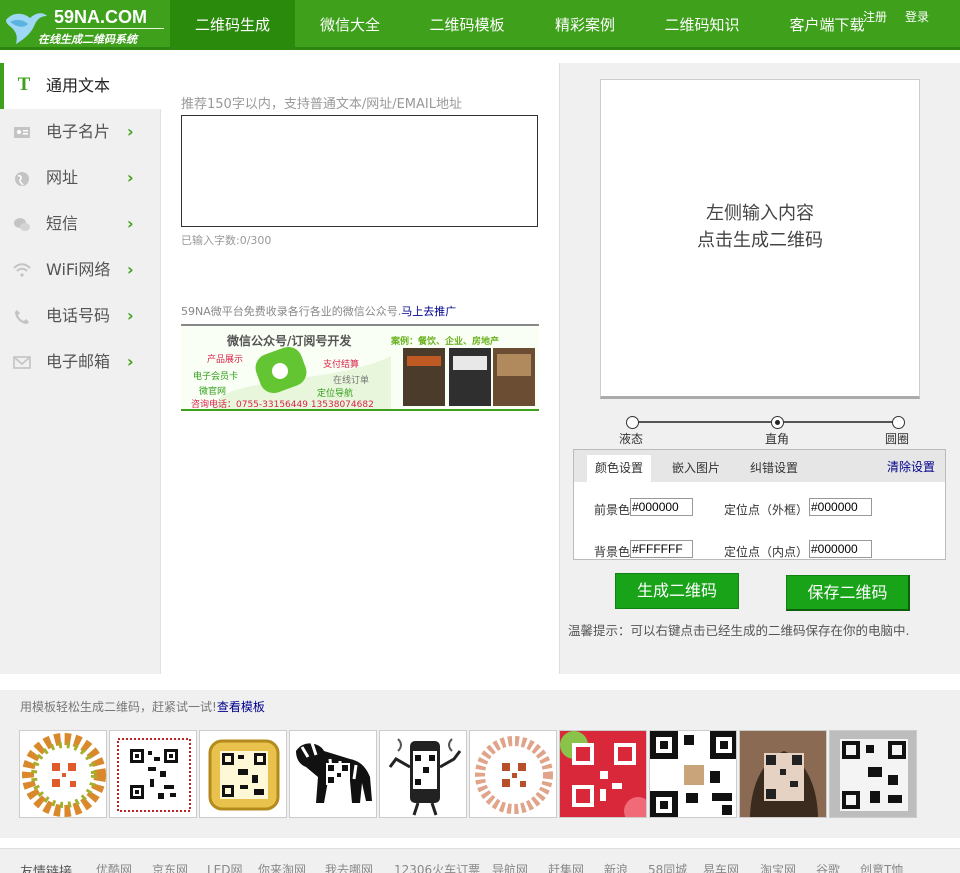  What do you see at coordinates (243, 774) in the screenshot?
I see `template-thumb-gold` at bounding box center [243, 774].